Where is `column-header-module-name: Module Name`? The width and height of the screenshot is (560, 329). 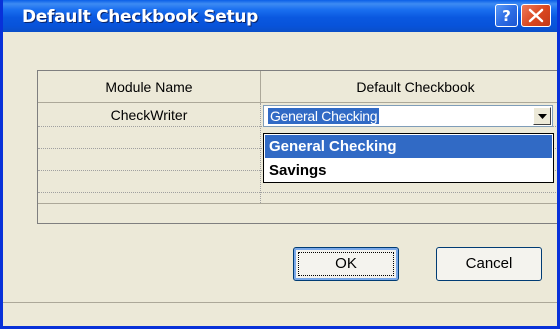
column-header-module-name: Module Name is located at coordinates (149, 87).